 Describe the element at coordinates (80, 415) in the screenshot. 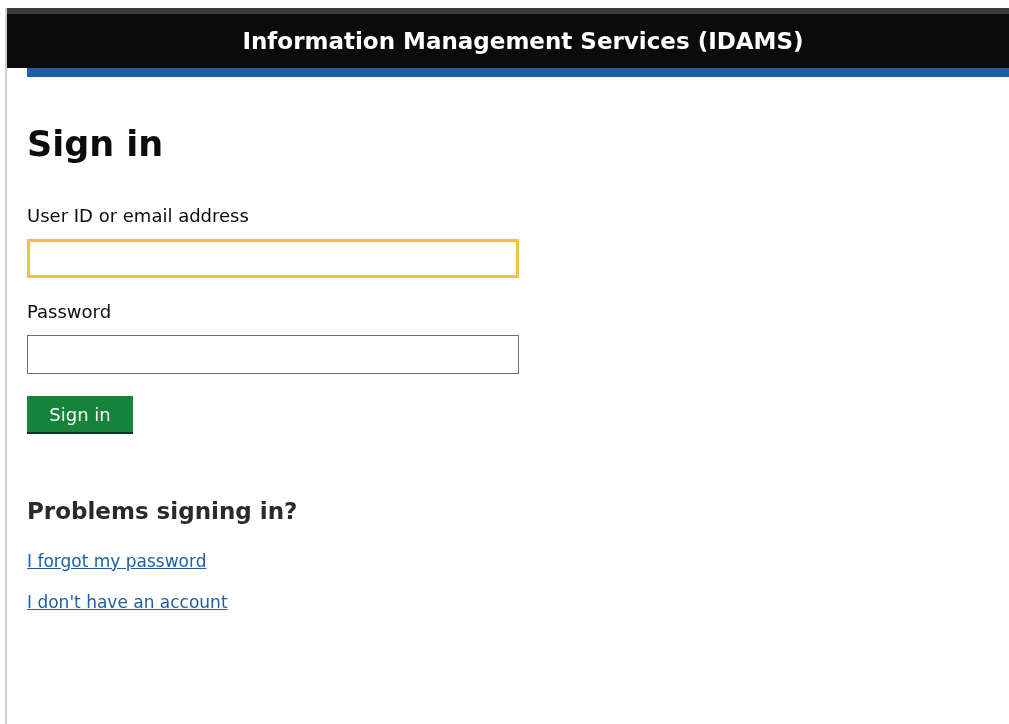

I see `sign-in-button: Sign in` at that location.